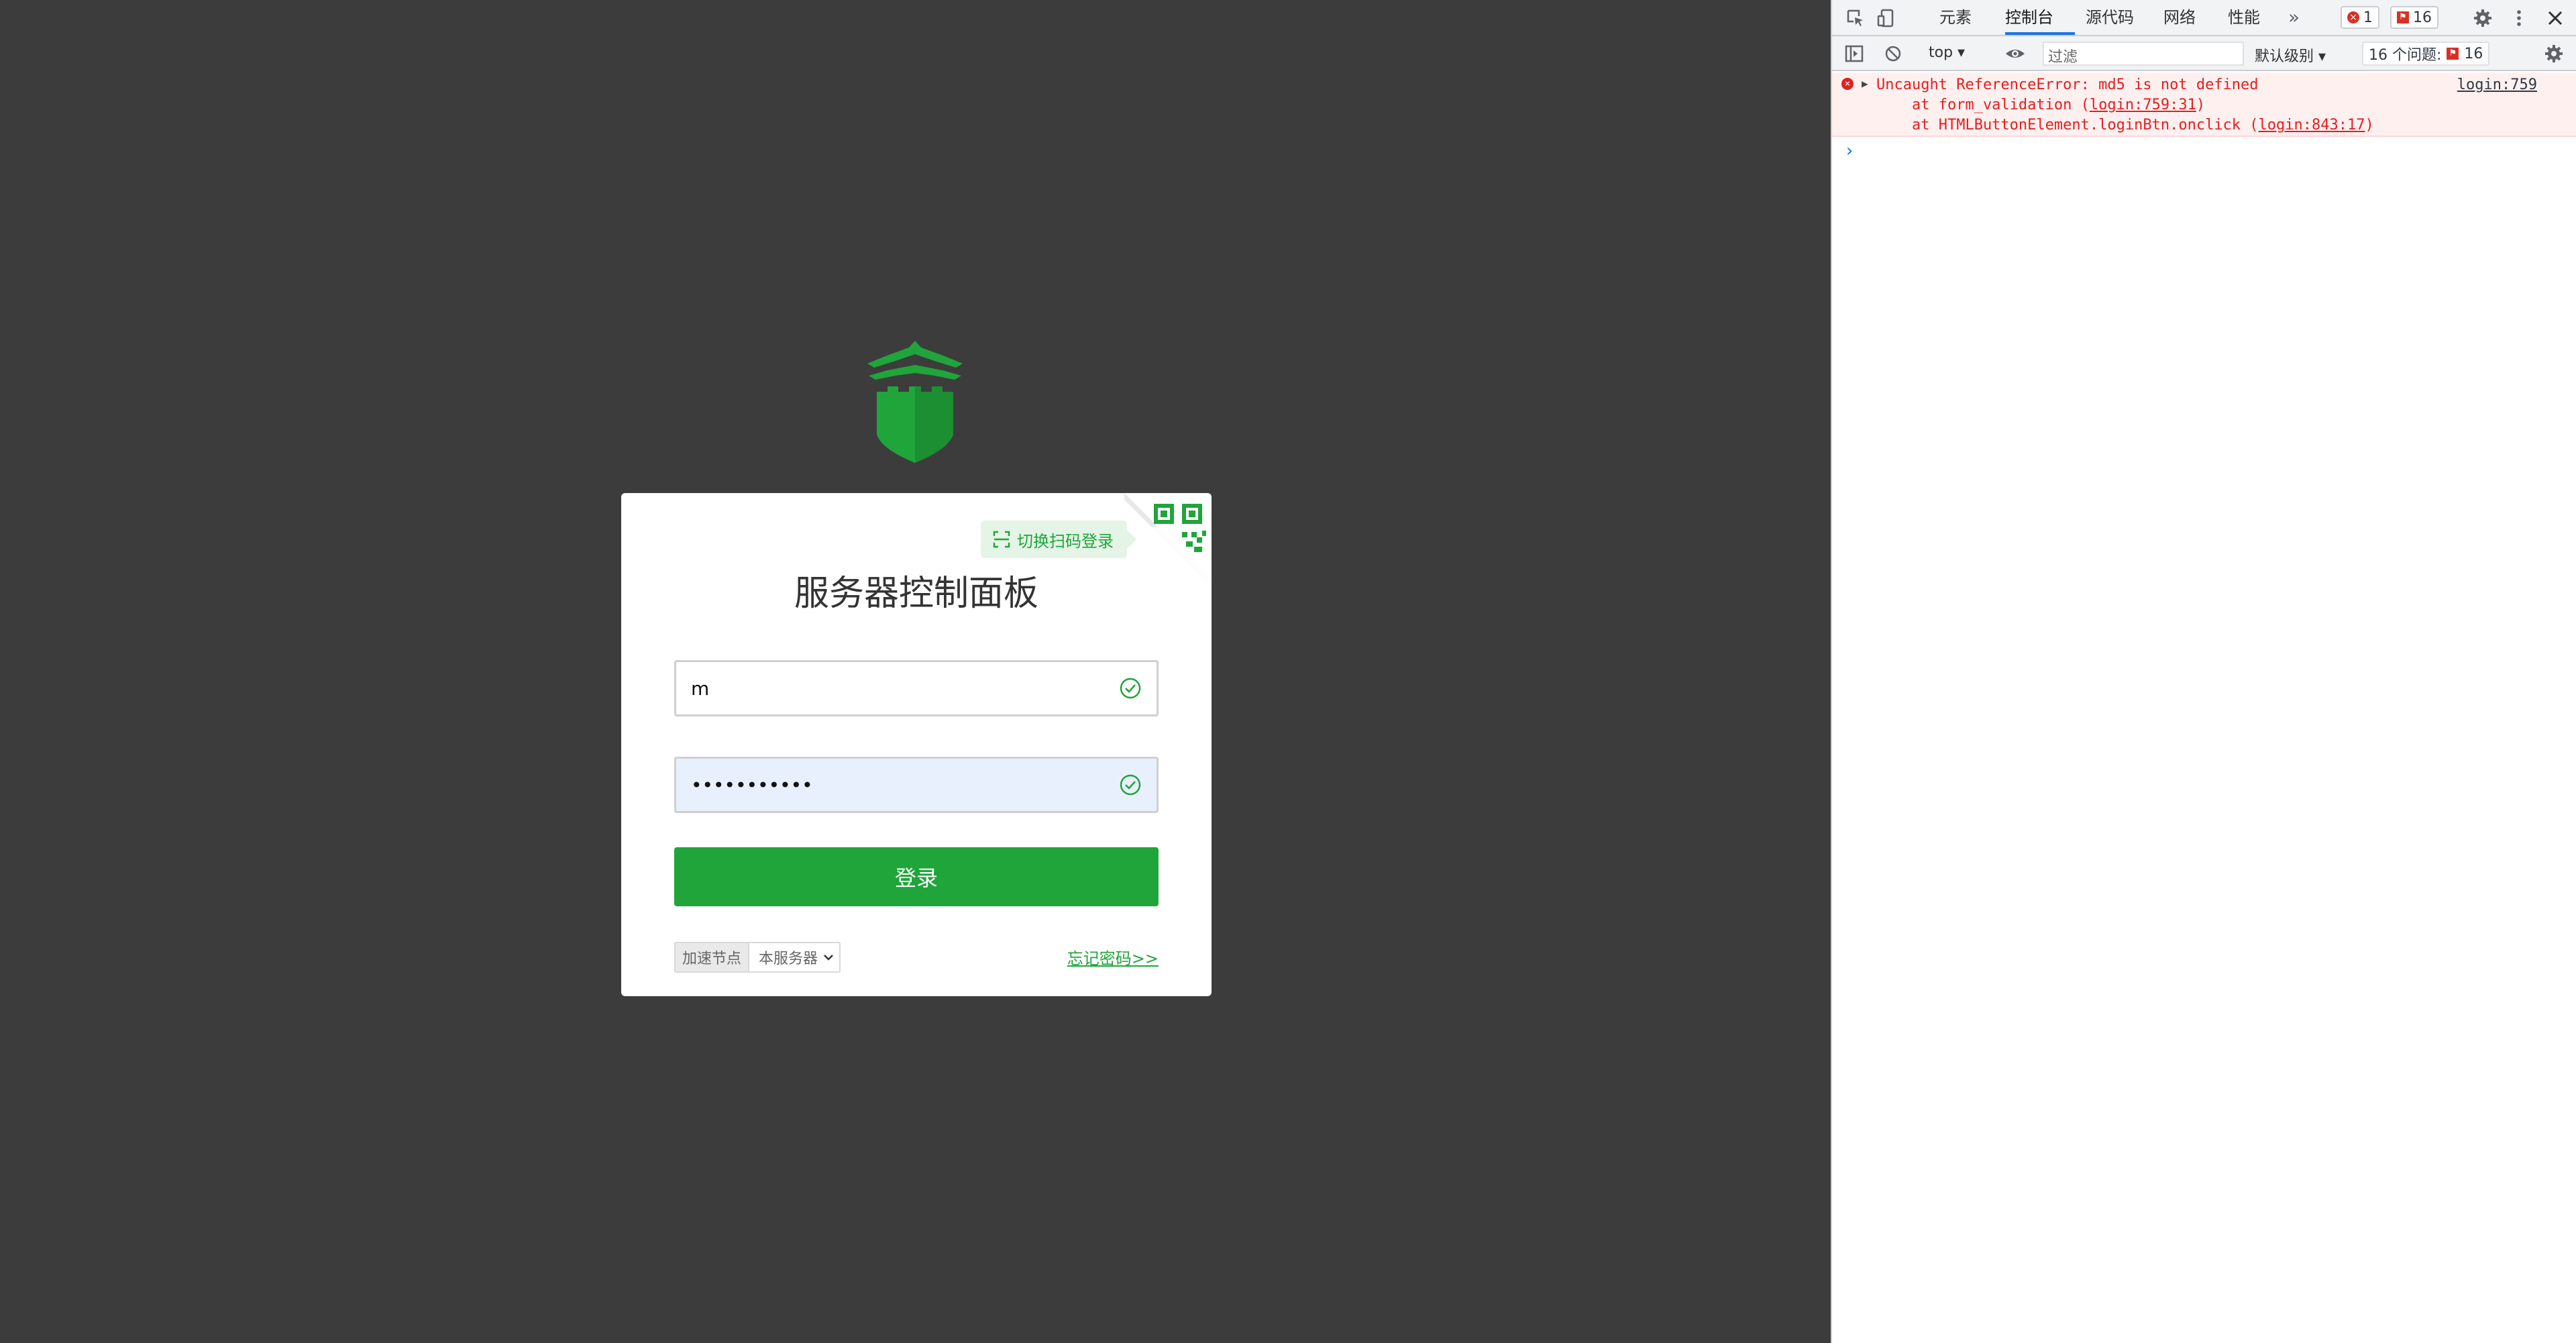 The width and height of the screenshot is (2576, 1343). I want to click on issue-count-badge: ⚑ 16, so click(2414, 17).